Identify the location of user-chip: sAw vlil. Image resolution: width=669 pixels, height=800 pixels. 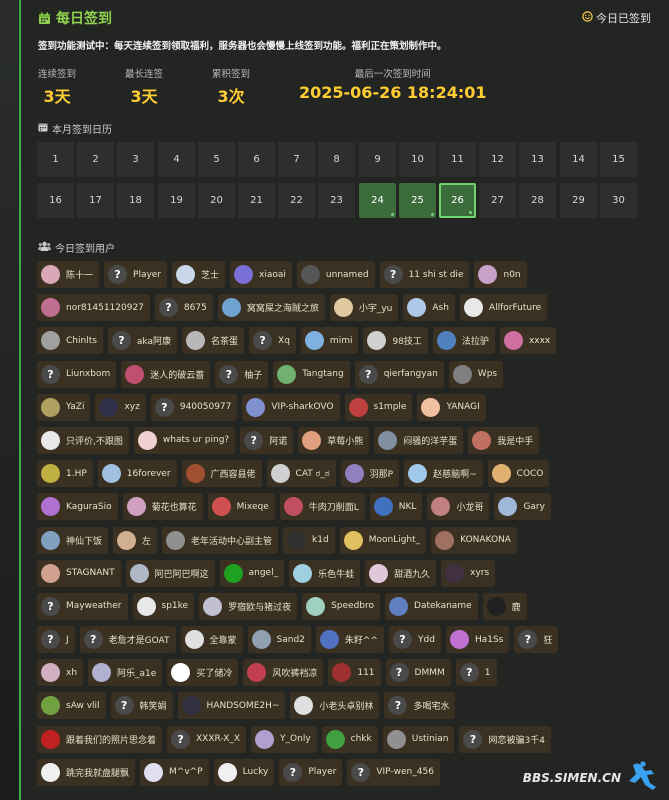
(71, 706).